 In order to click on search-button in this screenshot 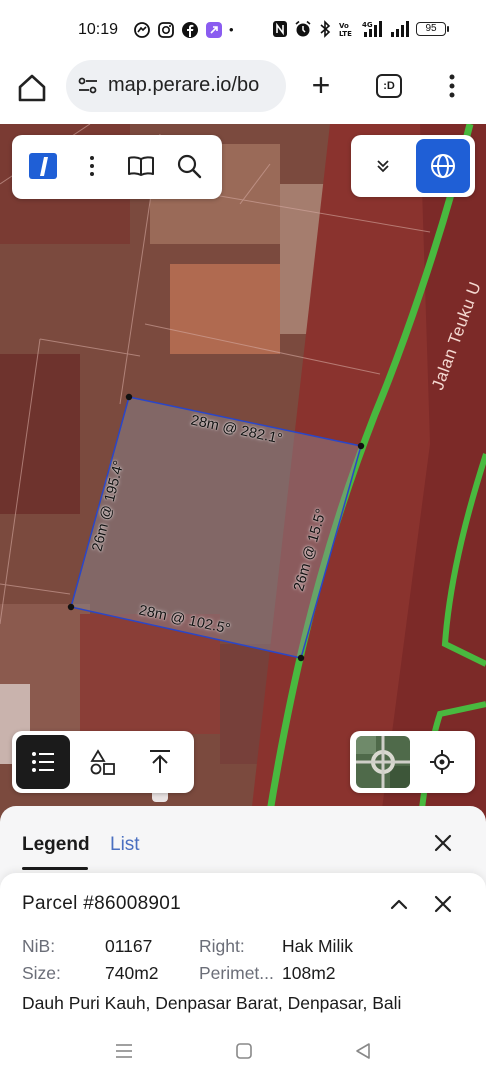, I will do `click(189, 166)`.